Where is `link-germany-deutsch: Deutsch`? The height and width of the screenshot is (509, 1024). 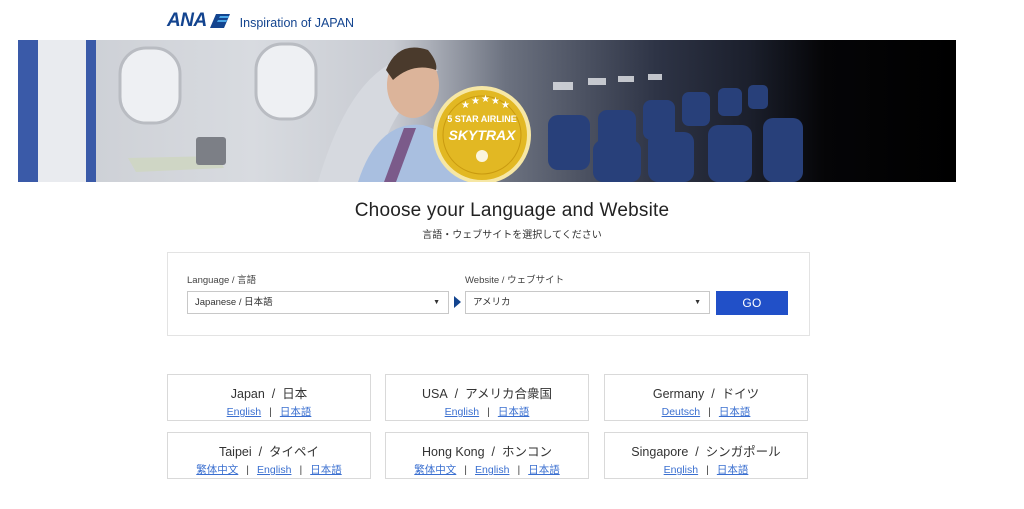
link-germany-deutsch: Deutsch is located at coordinates (681, 412).